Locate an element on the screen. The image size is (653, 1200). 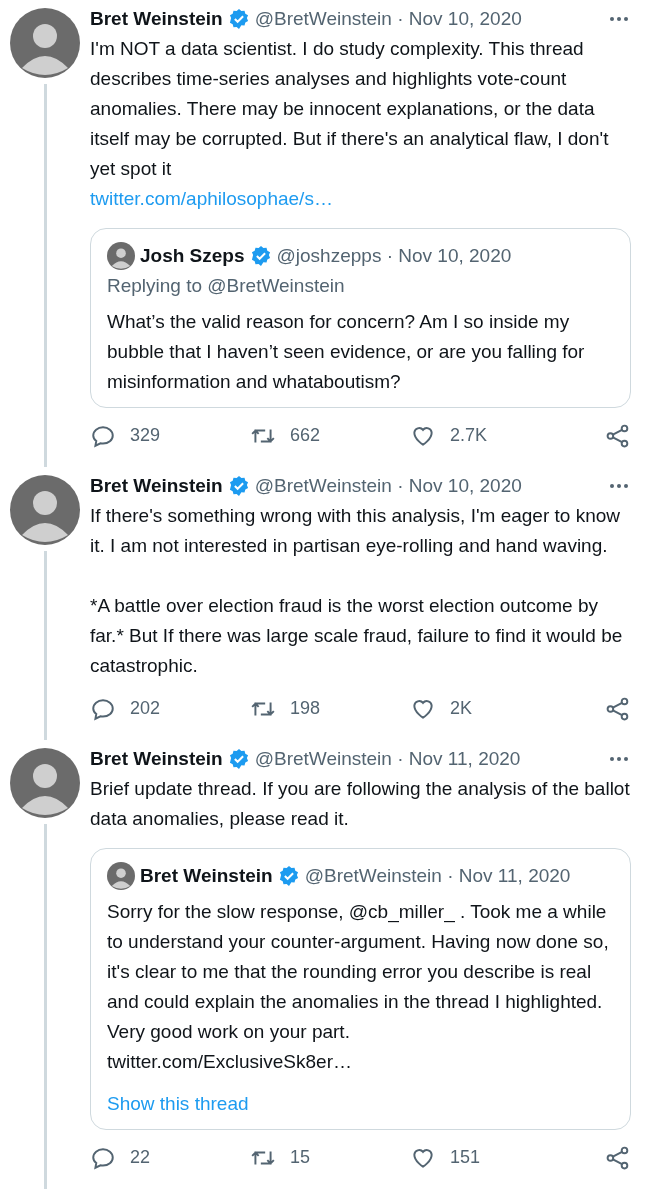
quoted-text: Sorry for the slow response, @cb_miller_ . Took me a while to understand your counter-argument. Having now done so, it's clear to me that the rounding error you describe is real and could explain the anomalies in the thread I highlighted. Very good work on your part. is located at coordinates (358, 972).